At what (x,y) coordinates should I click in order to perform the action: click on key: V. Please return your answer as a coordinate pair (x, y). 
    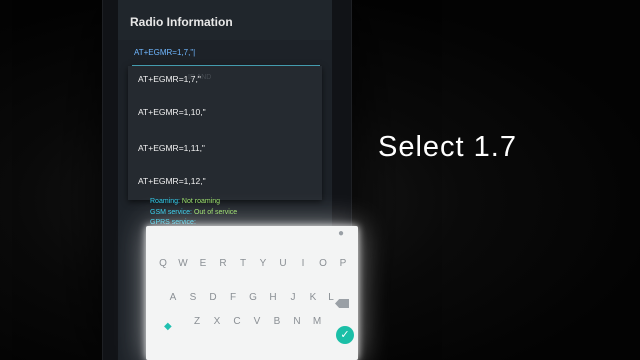
    Looking at the image, I should click on (257, 321).